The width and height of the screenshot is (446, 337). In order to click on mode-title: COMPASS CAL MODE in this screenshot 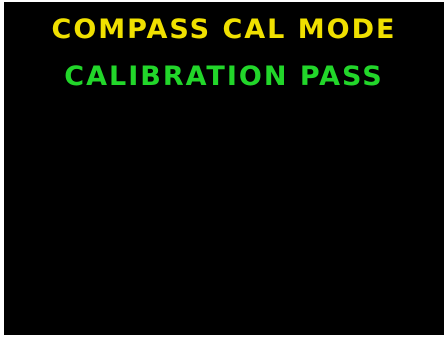, I will do `click(224, 29)`.